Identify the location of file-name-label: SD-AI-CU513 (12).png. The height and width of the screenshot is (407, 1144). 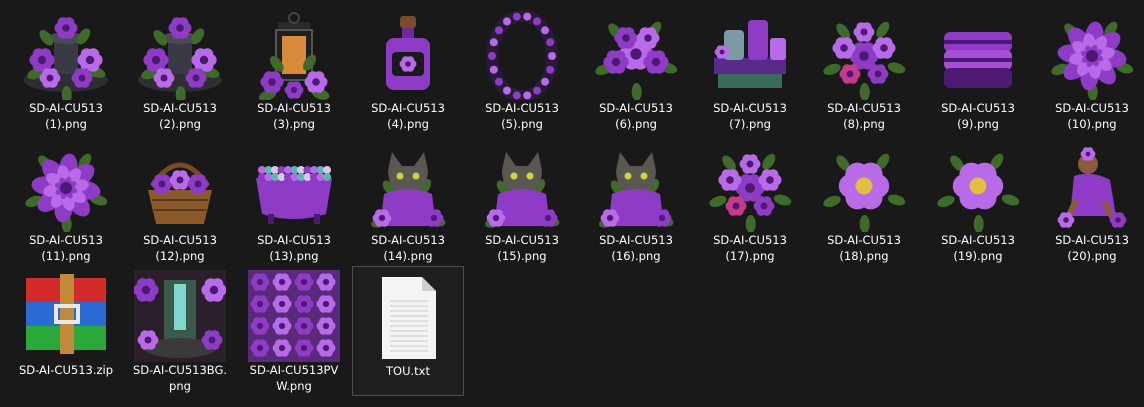
(180, 248).